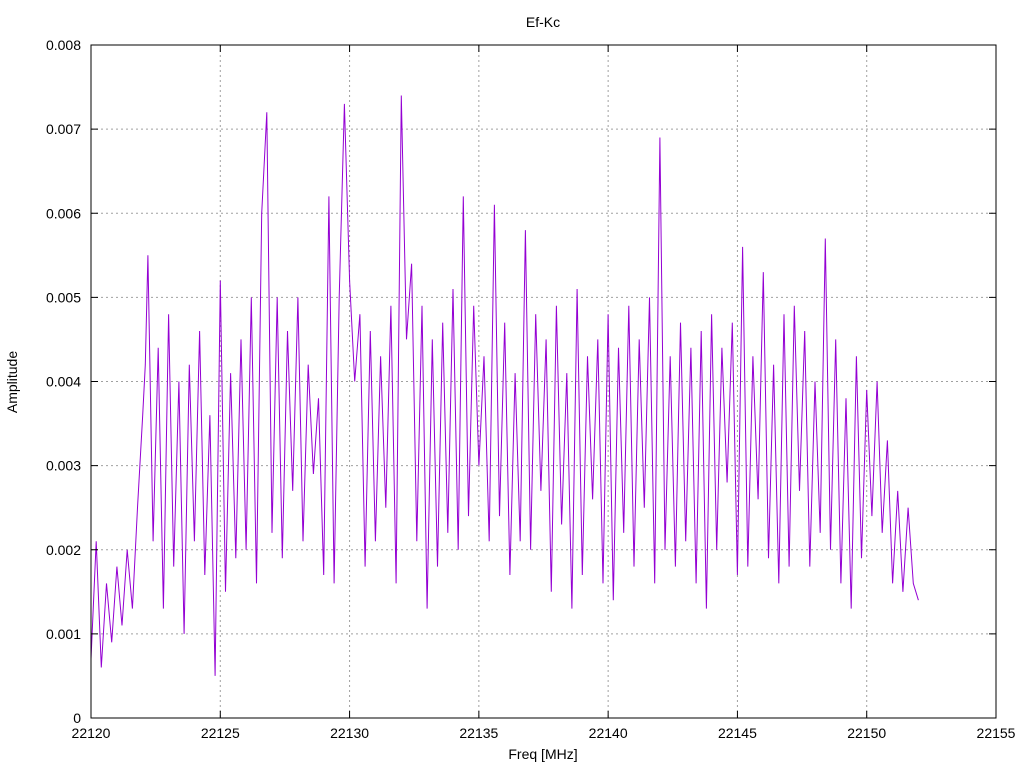 Image resolution: width=1024 pixels, height=768 pixels. I want to click on x-tick-label: 22130, so click(349, 733).